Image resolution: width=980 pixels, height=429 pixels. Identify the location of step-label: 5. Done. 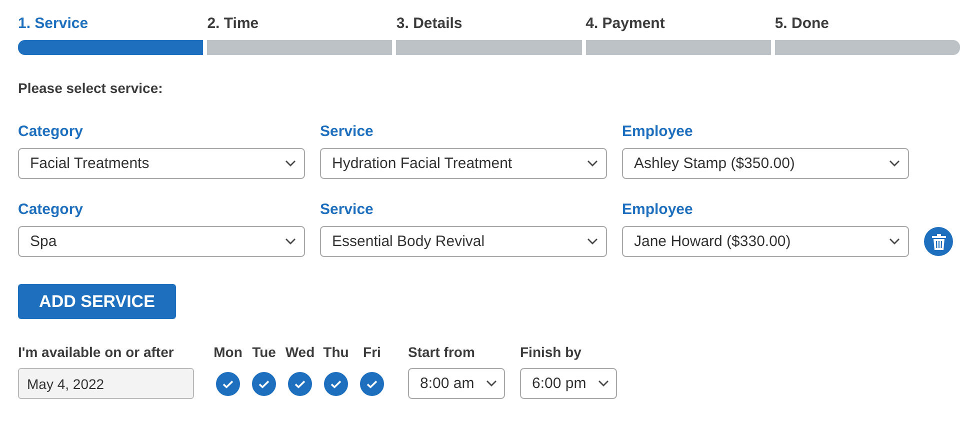
(801, 23).